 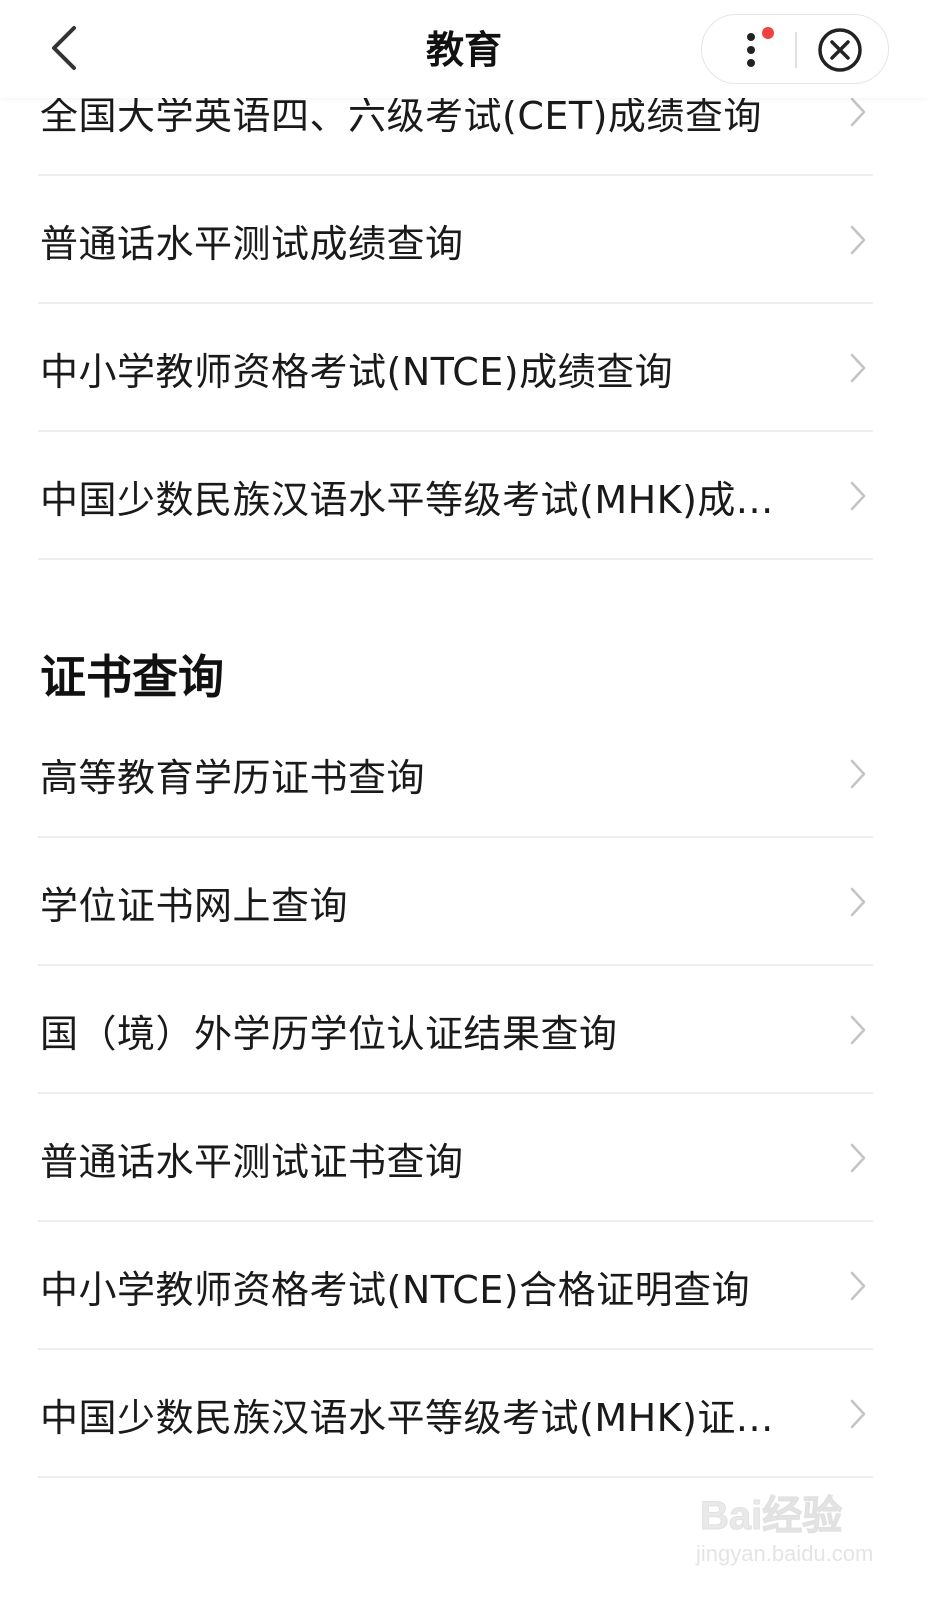 I want to click on capsule-divider, so click(x=796, y=50).